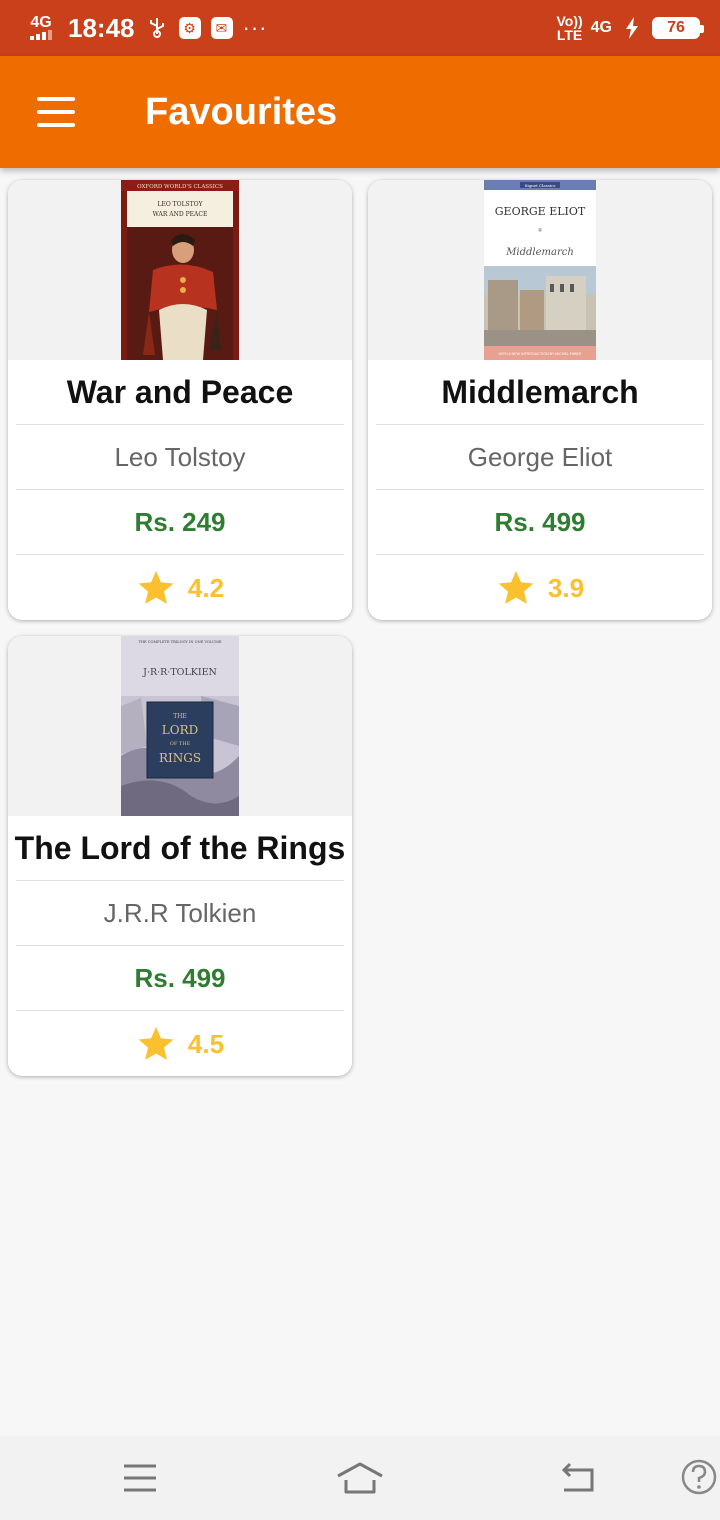  What do you see at coordinates (140, 1478) in the screenshot?
I see `menu-icon` at bounding box center [140, 1478].